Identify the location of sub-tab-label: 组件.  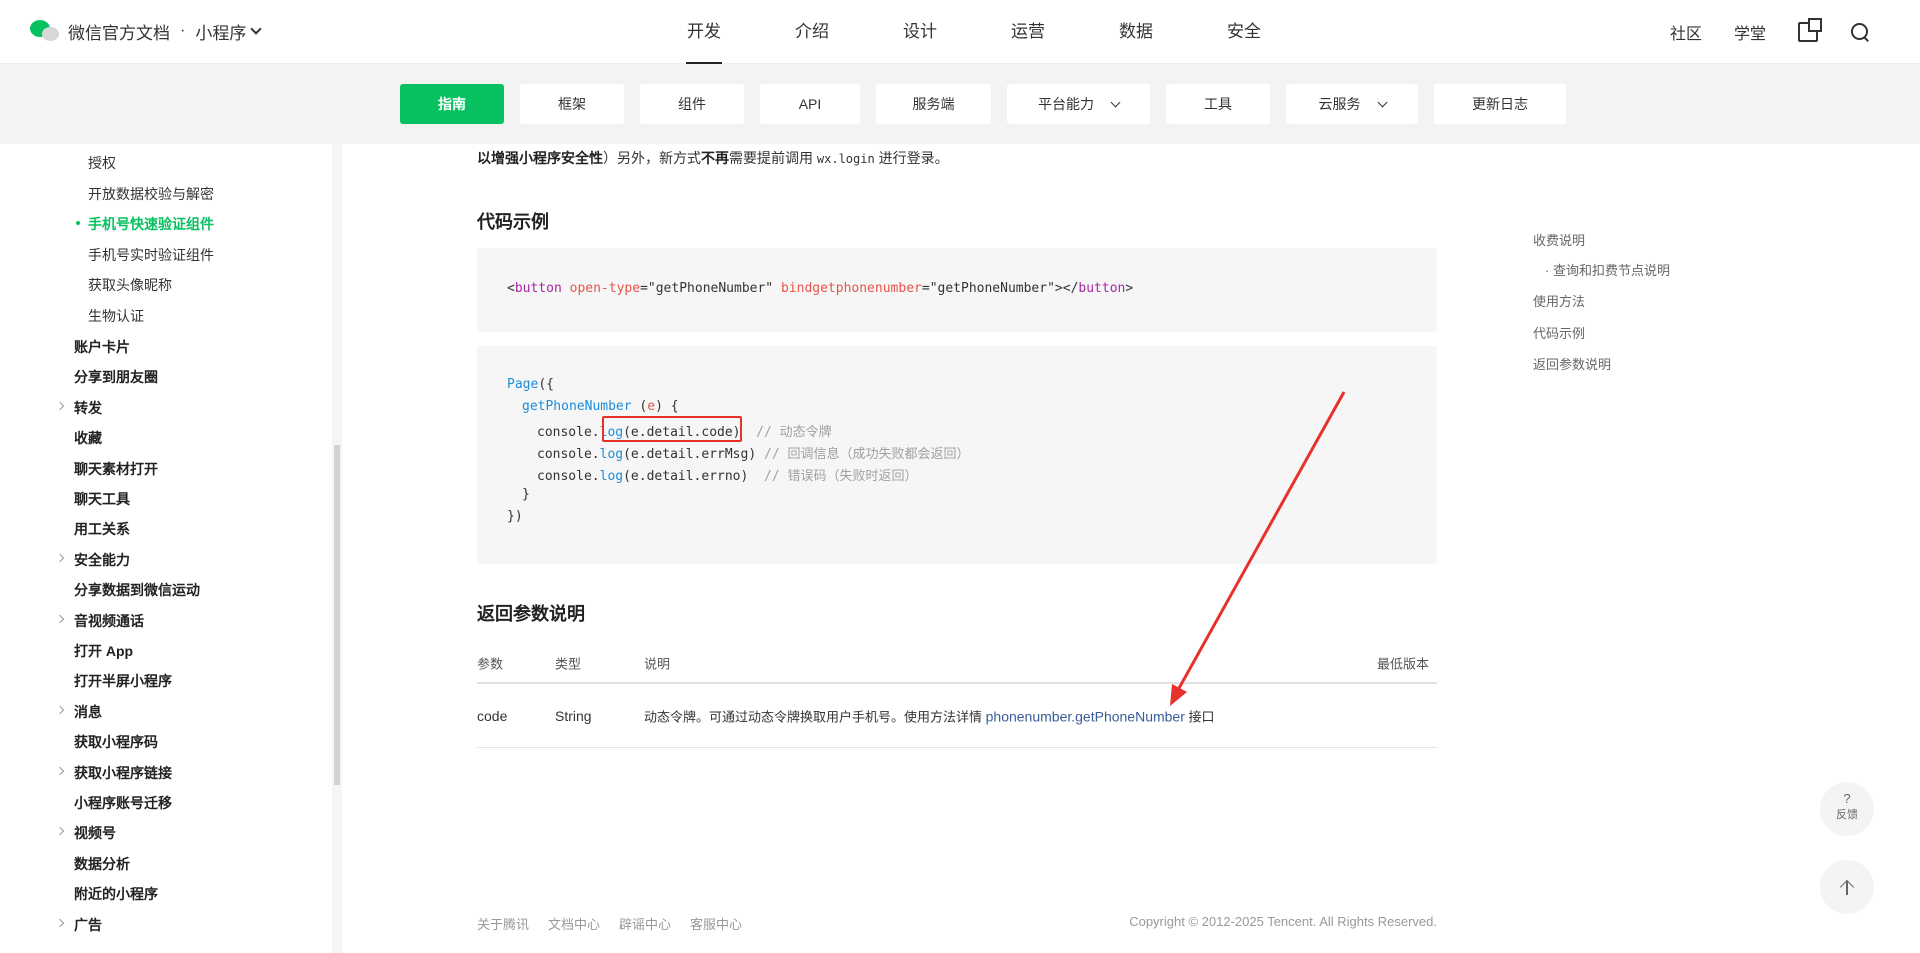
(692, 104).